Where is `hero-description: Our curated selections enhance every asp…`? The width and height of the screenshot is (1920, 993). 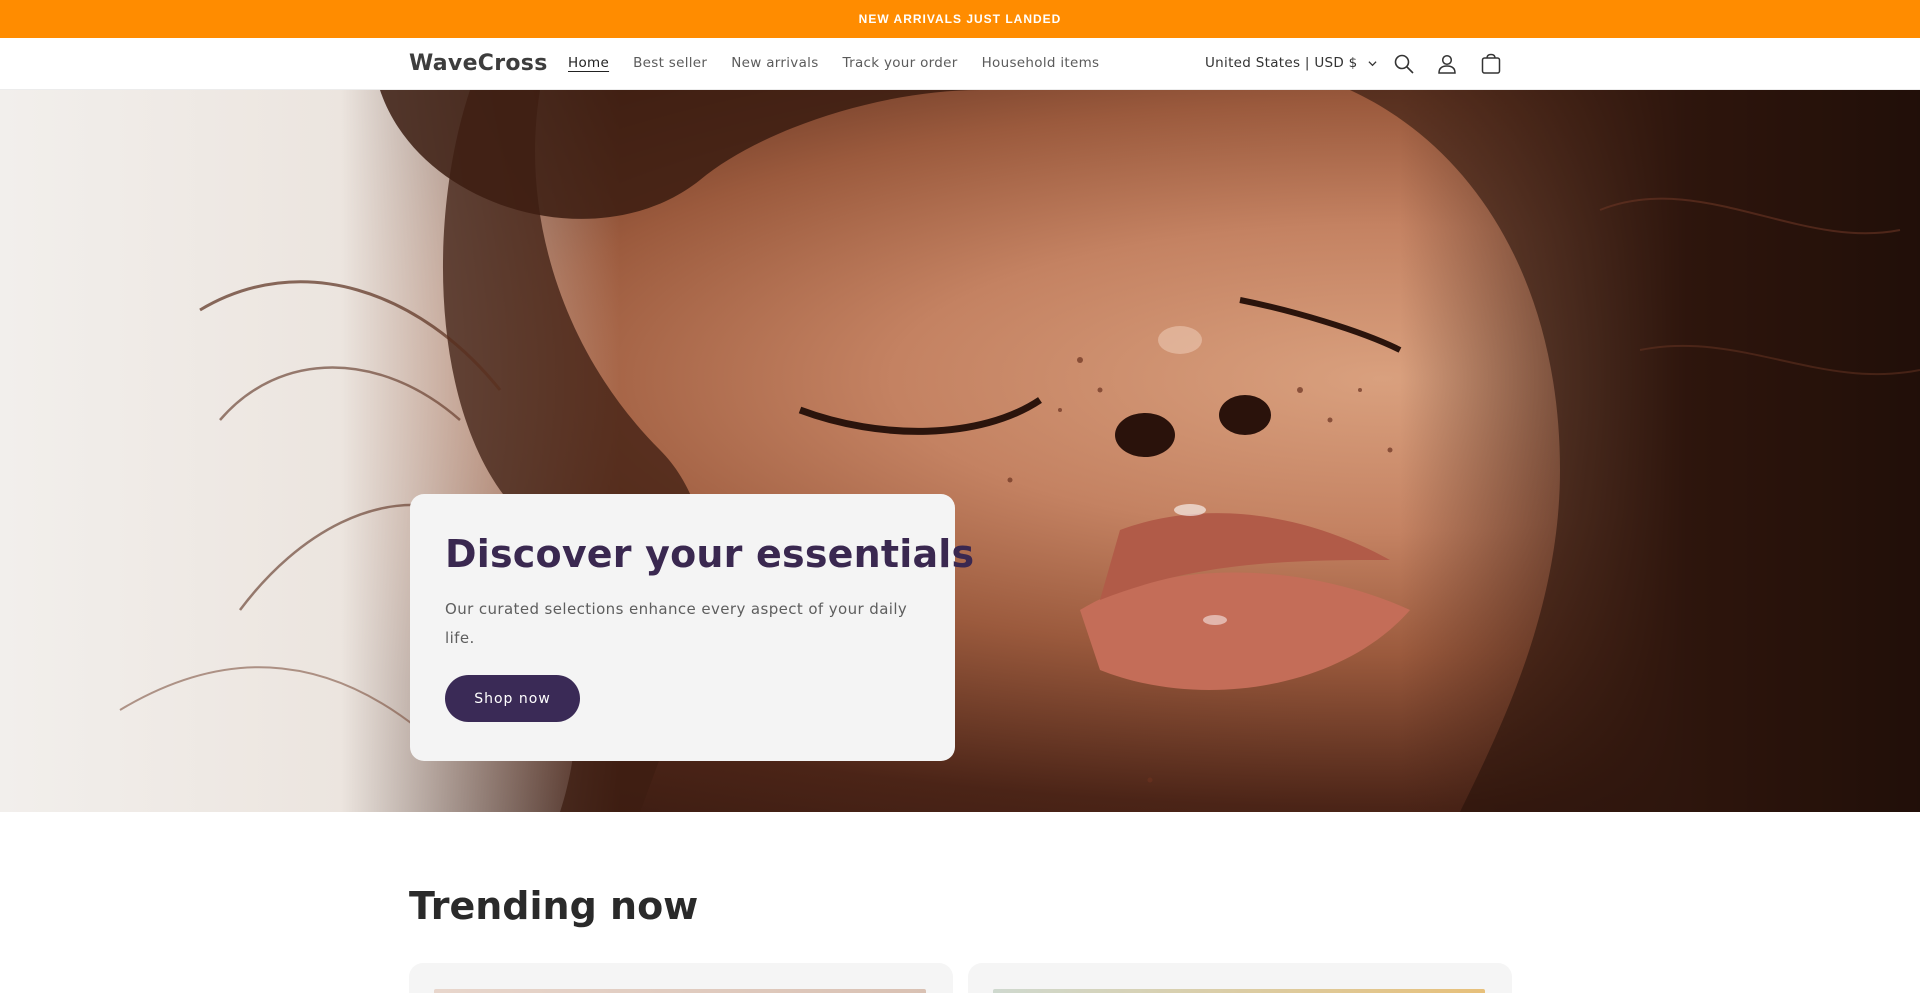
hero-description: Our curated selections enhance every asp… is located at coordinates (676, 623).